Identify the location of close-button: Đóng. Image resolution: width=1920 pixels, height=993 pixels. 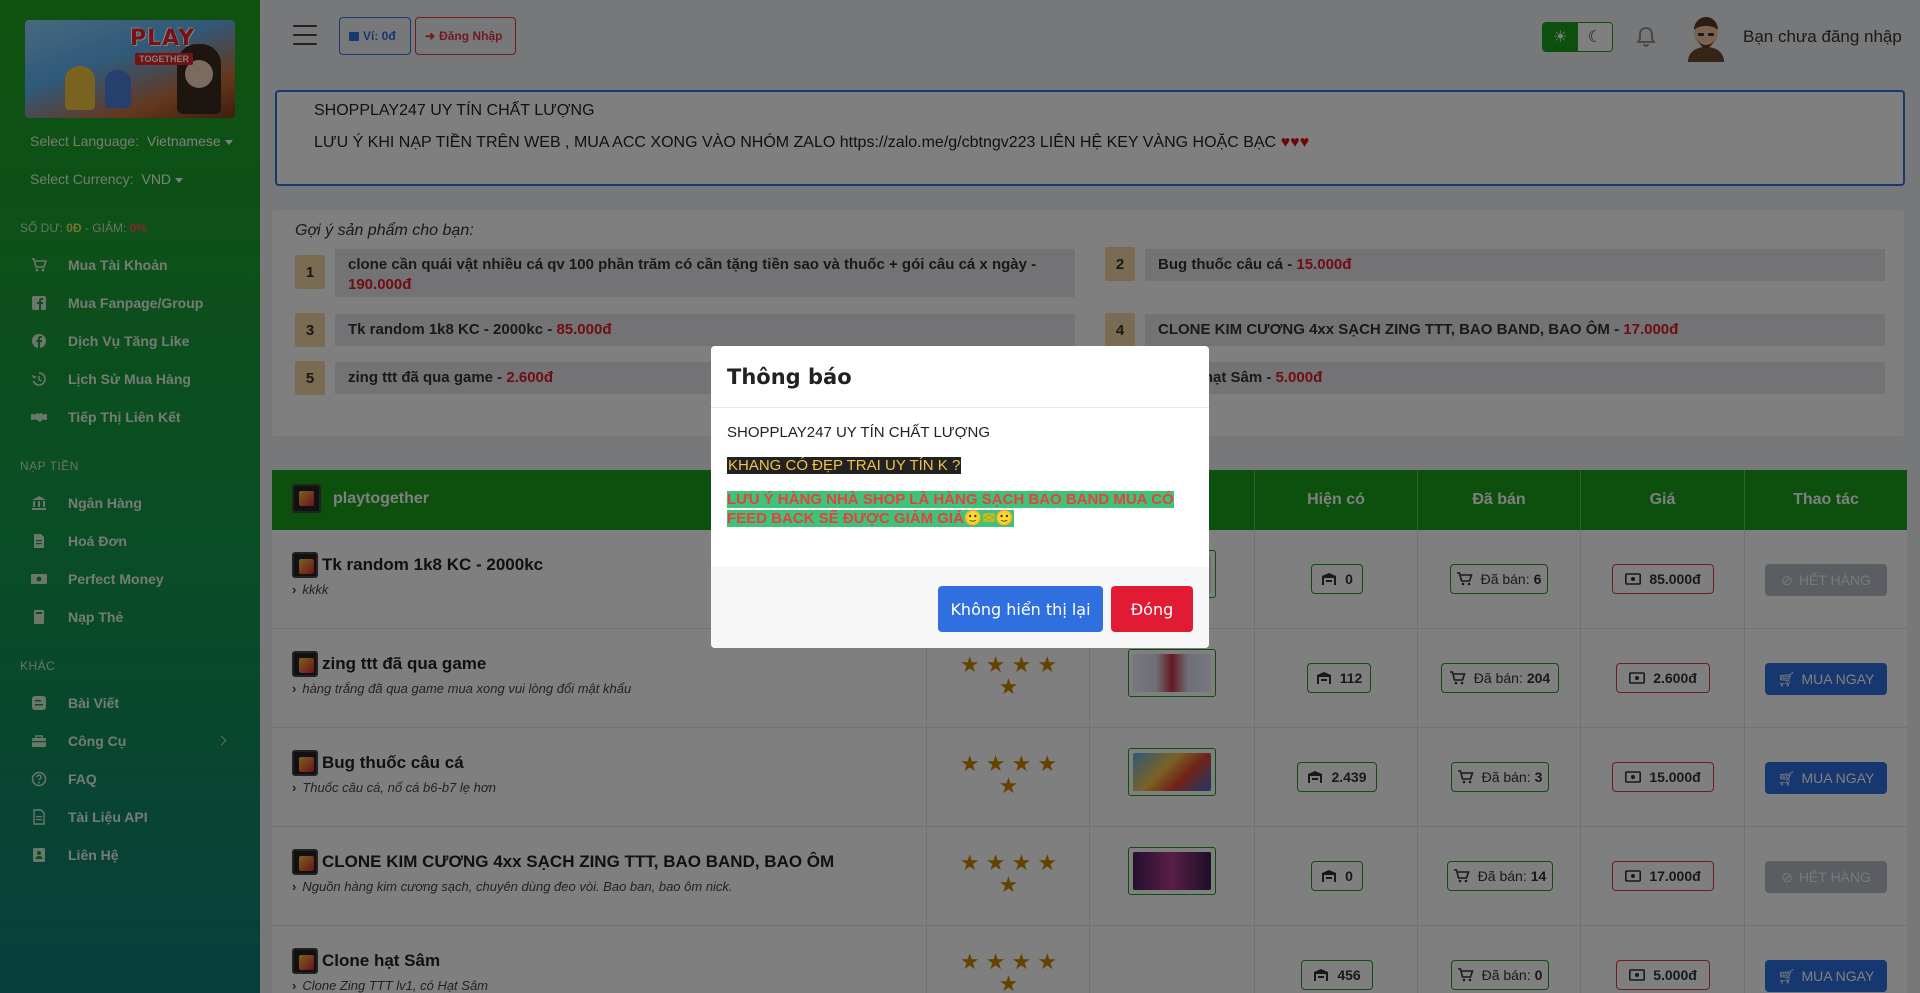
(1152, 609).